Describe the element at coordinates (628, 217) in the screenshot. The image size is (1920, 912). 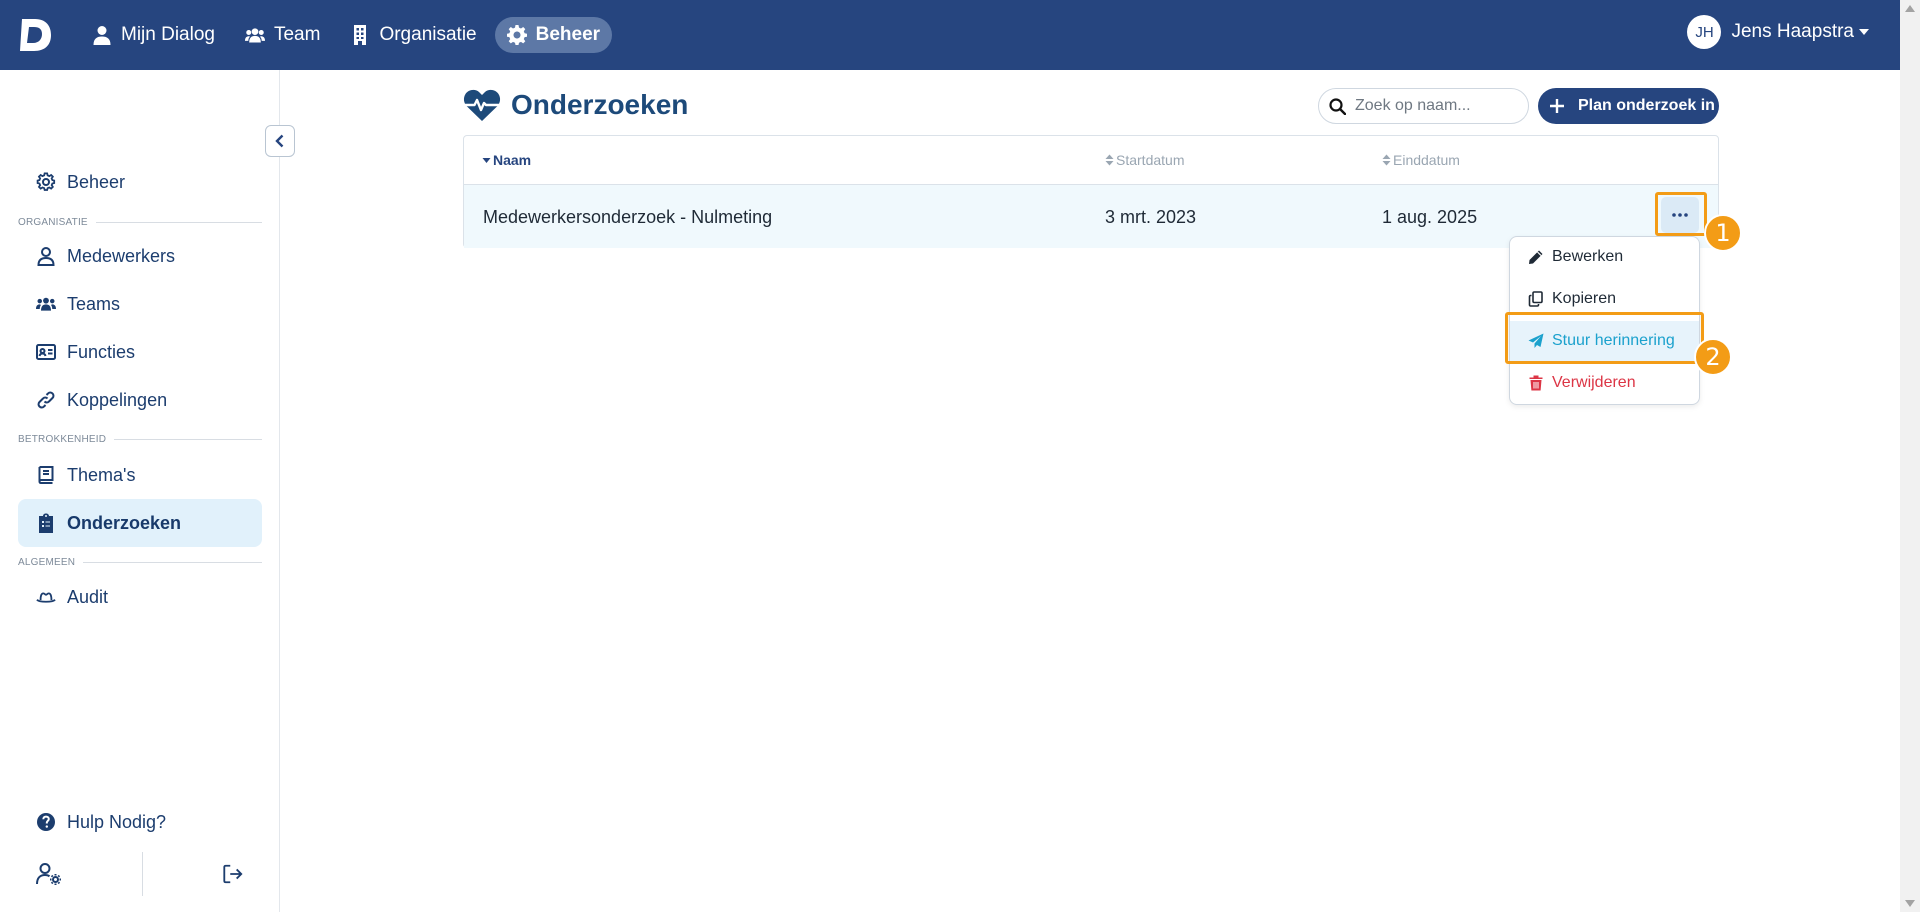
I see `cell-naam: Medewerkersonderzoek - Nulmeting` at that location.